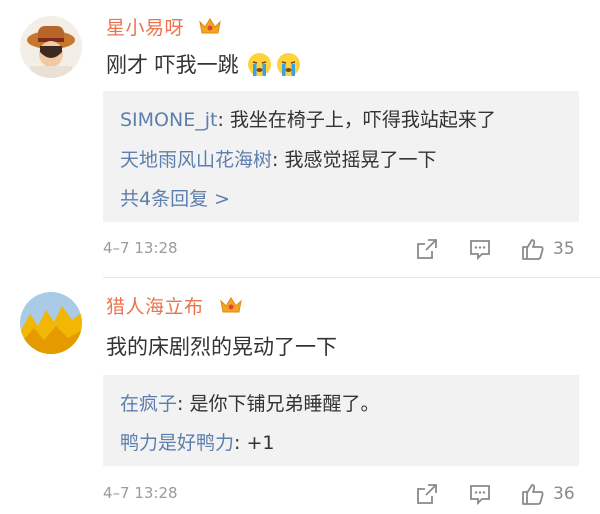 This screenshot has height=514, width=600. I want to click on reply-text: : 是你下铺兄弟睡醒了。, so click(278, 404).